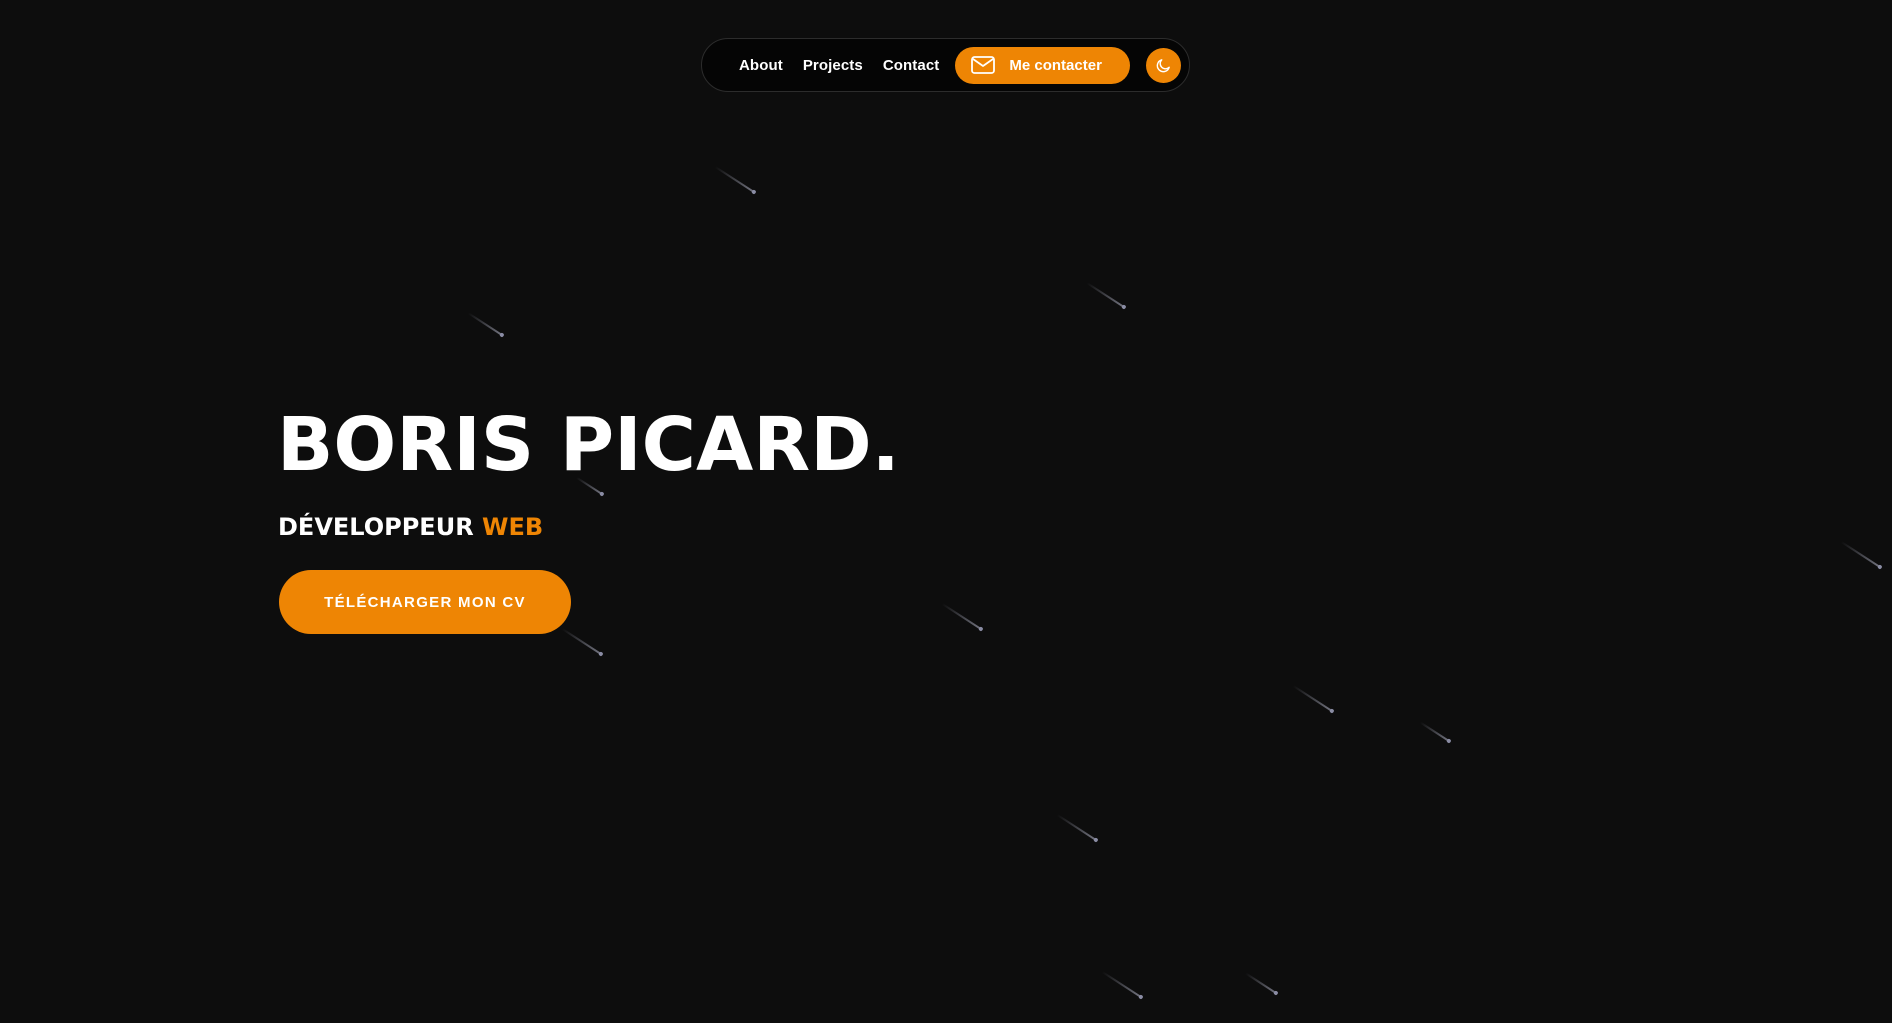  Describe the element at coordinates (376, 527) in the screenshot. I see `hero-role-prefix: DÉVELOPPEUR` at that location.